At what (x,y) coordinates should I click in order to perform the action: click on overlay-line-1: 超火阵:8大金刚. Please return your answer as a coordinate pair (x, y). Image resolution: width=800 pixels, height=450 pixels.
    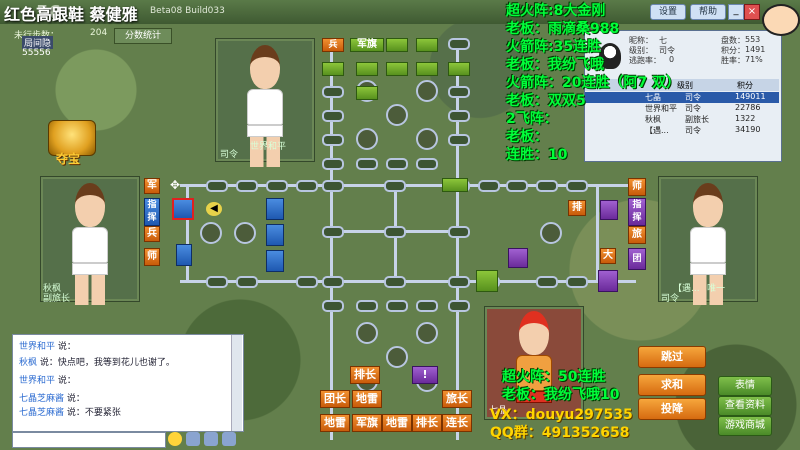
    Looking at the image, I should click on (556, 11).